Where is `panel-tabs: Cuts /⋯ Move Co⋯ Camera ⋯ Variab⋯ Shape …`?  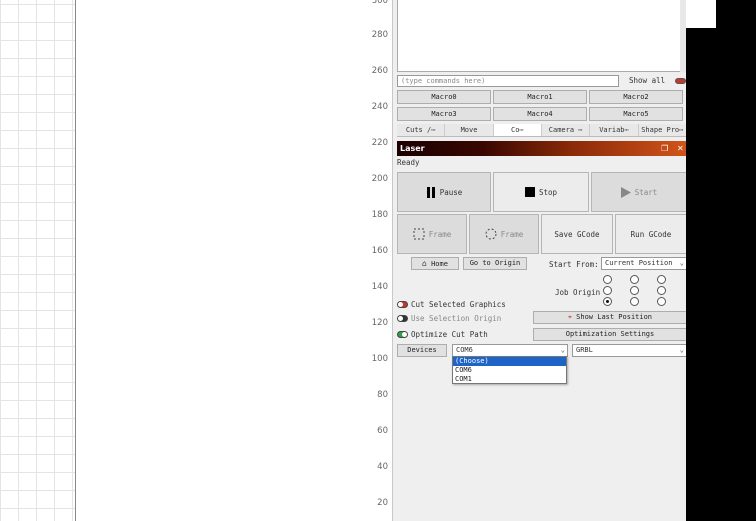 panel-tabs: Cuts /⋯ Move Co⋯ Camera ⋯ Variab⋯ Shape … is located at coordinates (542, 130).